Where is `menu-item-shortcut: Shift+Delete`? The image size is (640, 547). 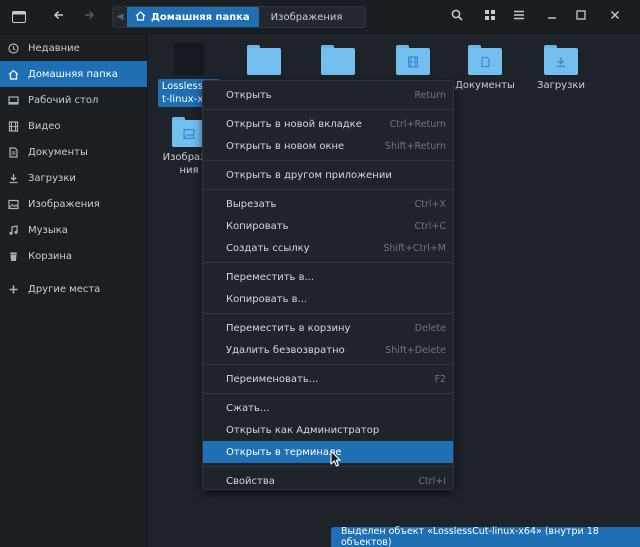 menu-item-shortcut: Shift+Delete is located at coordinates (415, 350).